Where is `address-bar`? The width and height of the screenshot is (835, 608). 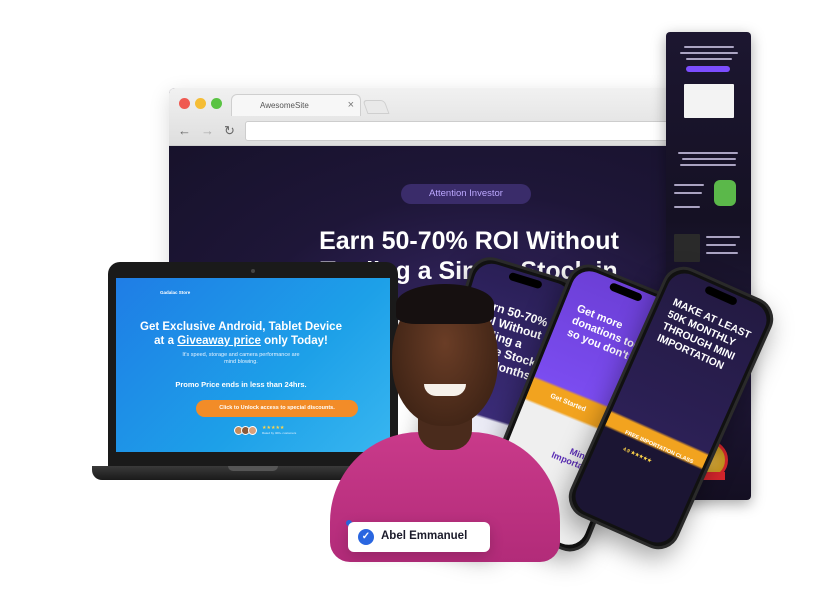 address-bar is located at coordinates (467, 131).